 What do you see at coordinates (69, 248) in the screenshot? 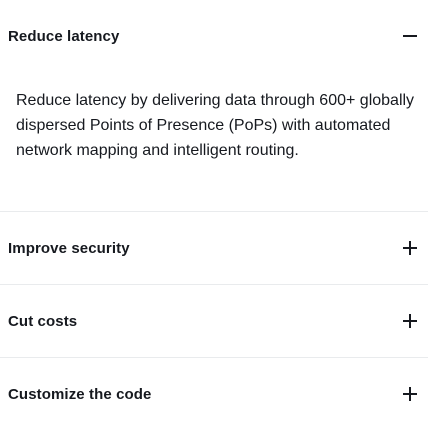
I see `accordion-title: Improve security` at bounding box center [69, 248].